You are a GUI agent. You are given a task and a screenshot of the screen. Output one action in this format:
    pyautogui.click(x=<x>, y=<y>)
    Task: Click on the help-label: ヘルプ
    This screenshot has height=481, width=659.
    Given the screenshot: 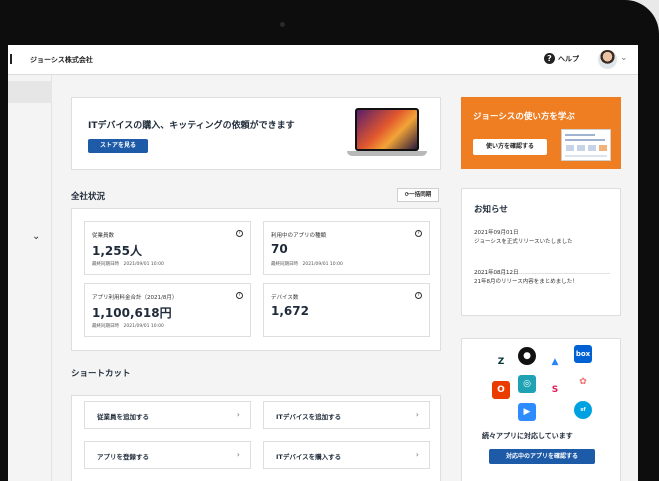 What is the action you would take?
    pyautogui.click(x=568, y=58)
    